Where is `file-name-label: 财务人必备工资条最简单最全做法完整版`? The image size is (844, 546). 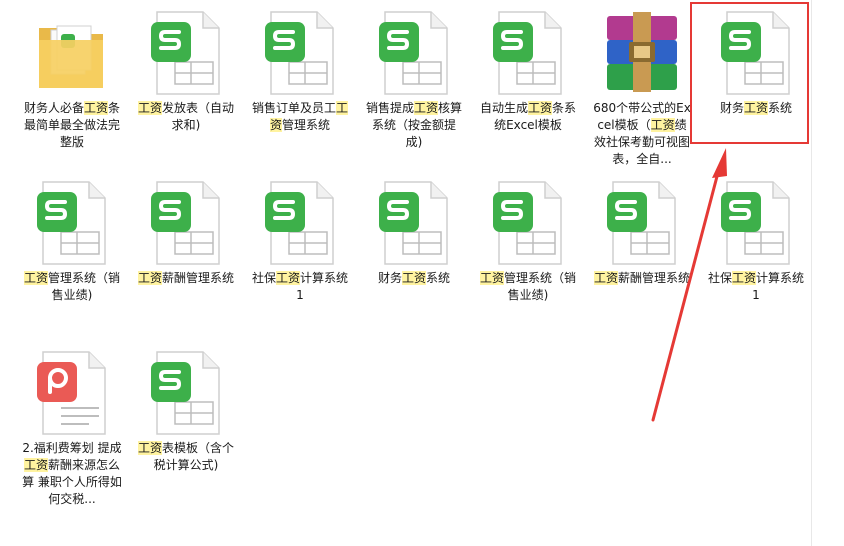
file-name-label: 财务人必备工资条最简单最全做法完整版 is located at coordinates (72, 125).